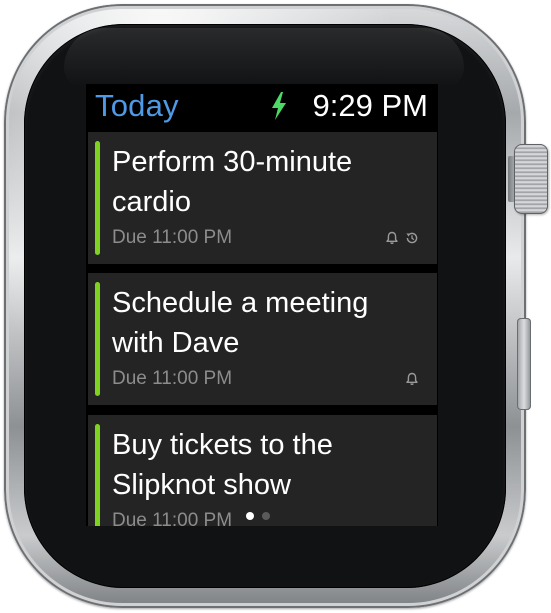 The width and height of the screenshot is (551, 613). I want to click on side-button, so click(524, 364).